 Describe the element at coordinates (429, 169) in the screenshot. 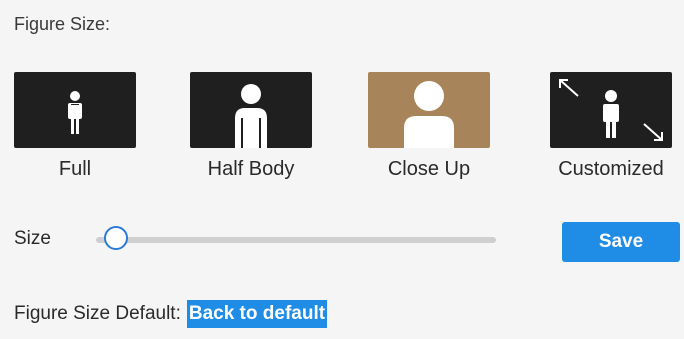

I see `option-close-up-label: Close Up` at that location.